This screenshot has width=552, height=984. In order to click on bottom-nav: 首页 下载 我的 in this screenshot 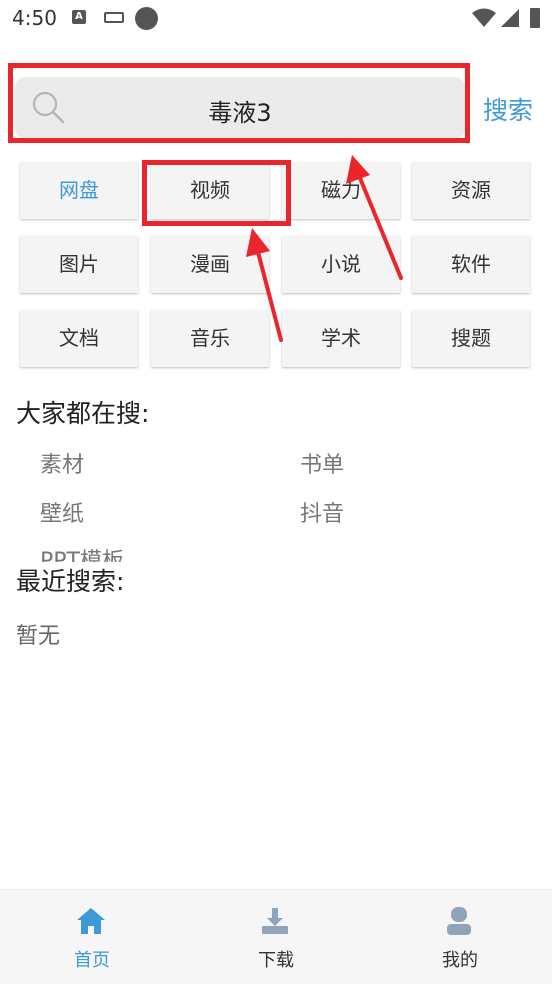, I will do `click(276, 936)`.